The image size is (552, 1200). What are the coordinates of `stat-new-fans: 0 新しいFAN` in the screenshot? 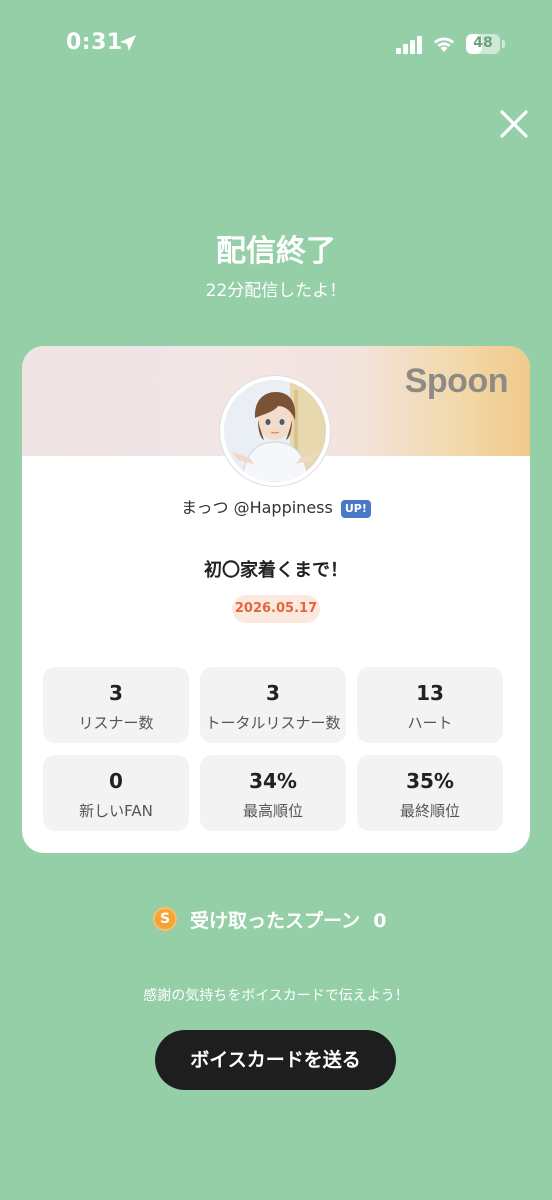 It's located at (116, 793).